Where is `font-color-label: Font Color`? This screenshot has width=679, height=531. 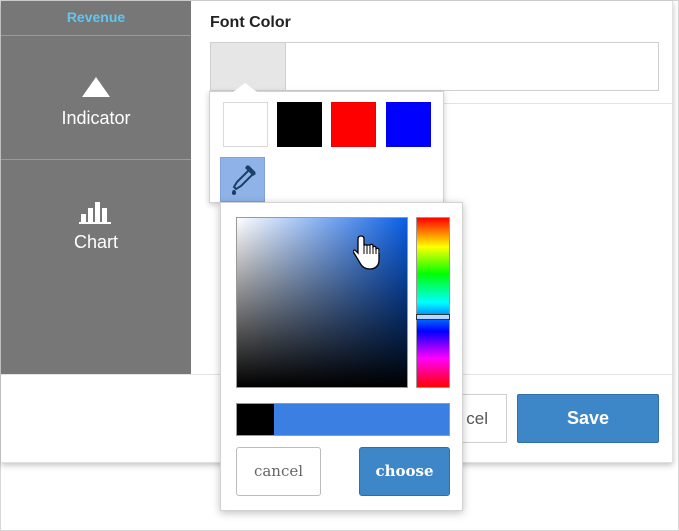
font-color-label: Font Color is located at coordinates (250, 22).